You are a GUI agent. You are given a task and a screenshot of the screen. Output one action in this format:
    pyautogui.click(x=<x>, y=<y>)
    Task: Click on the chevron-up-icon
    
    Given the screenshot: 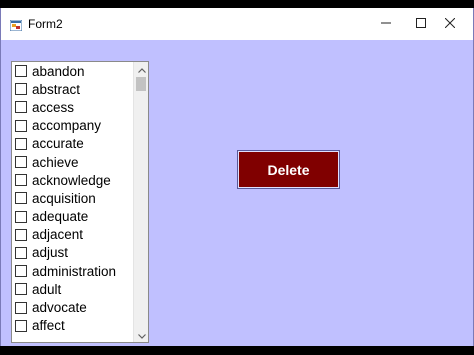 What is the action you would take?
    pyautogui.click(x=141, y=70)
    